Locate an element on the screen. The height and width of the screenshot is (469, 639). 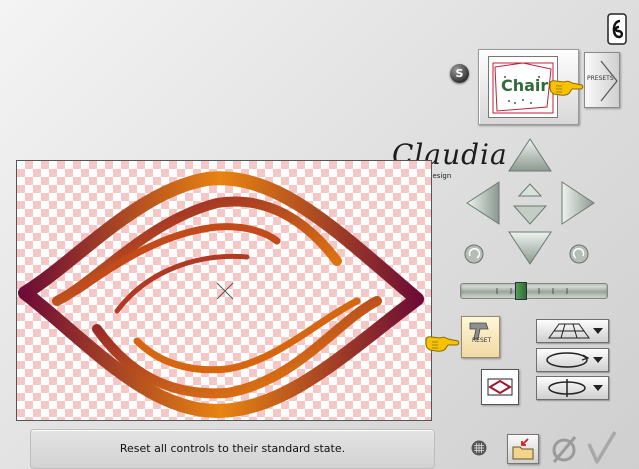
preset-thumbnail-word: Chair is located at coordinates (524, 85).